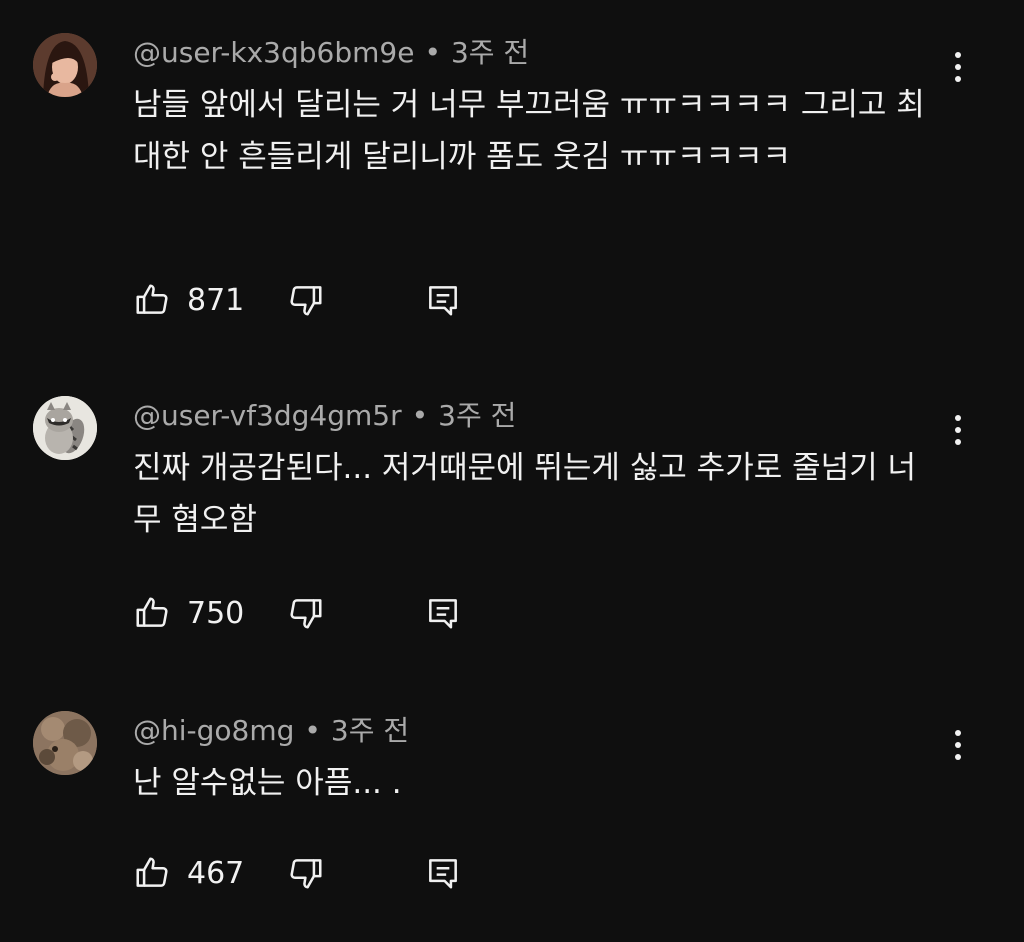  What do you see at coordinates (512, 300) in the screenshot?
I see `comment-actions: 871` at bounding box center [512, 300].